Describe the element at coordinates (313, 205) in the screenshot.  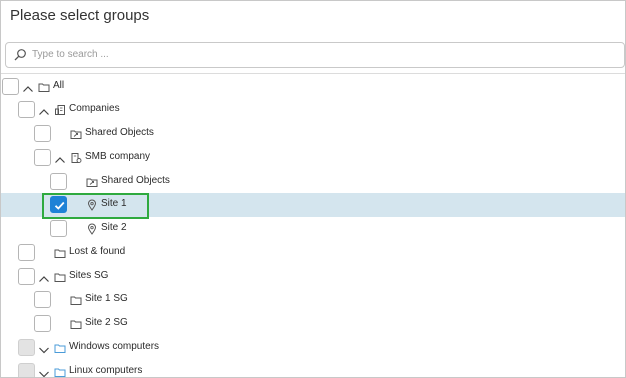
I see `tree-row: Site 1` at that location.